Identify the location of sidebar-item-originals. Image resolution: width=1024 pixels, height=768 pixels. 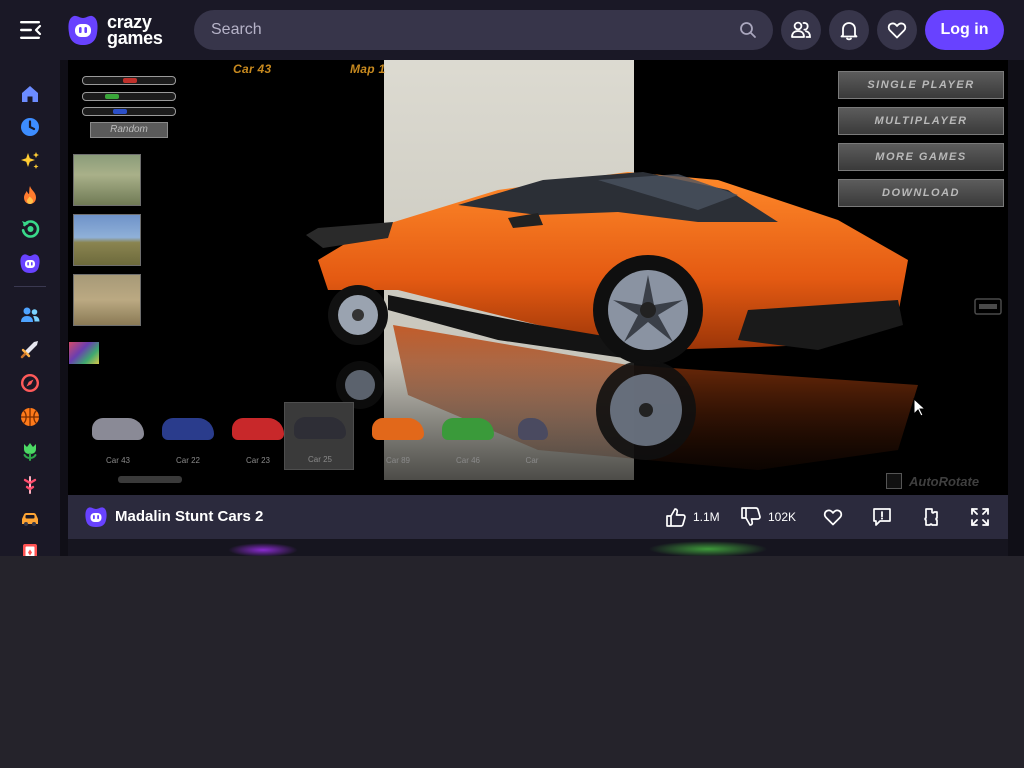
(30, 263).